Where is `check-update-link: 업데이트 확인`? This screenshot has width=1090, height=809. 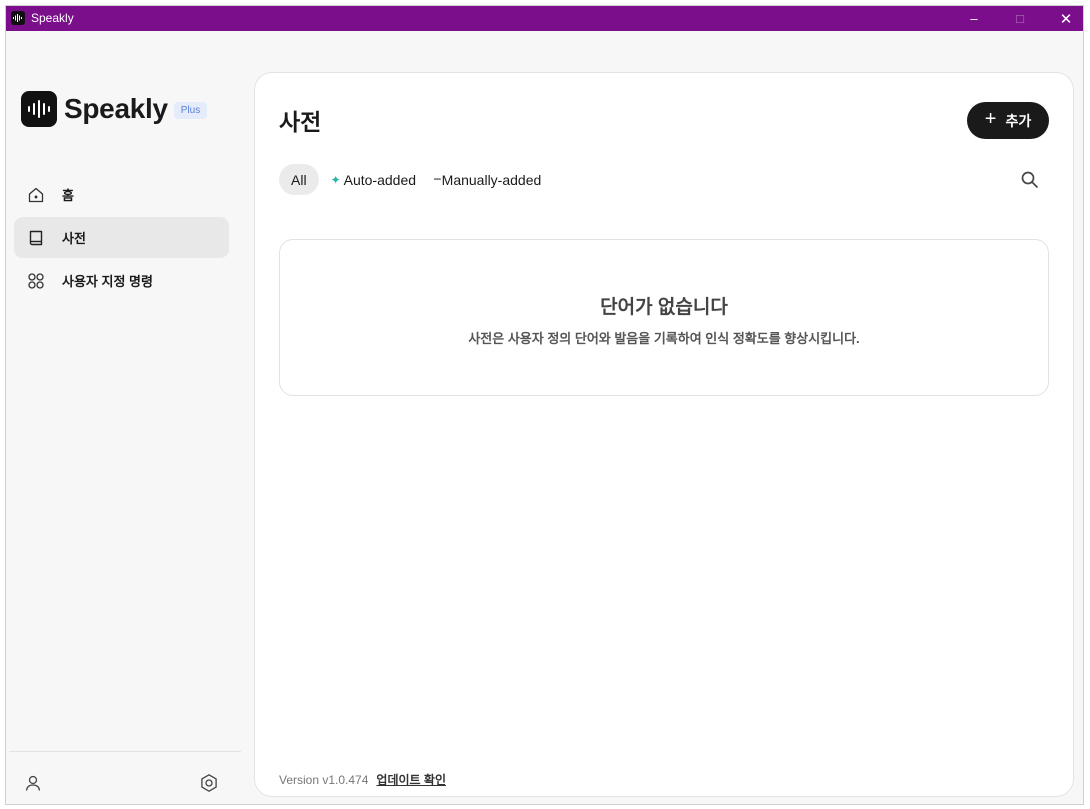
check-update-link: 업데이트 확인 is located at coordinates (411, 779).